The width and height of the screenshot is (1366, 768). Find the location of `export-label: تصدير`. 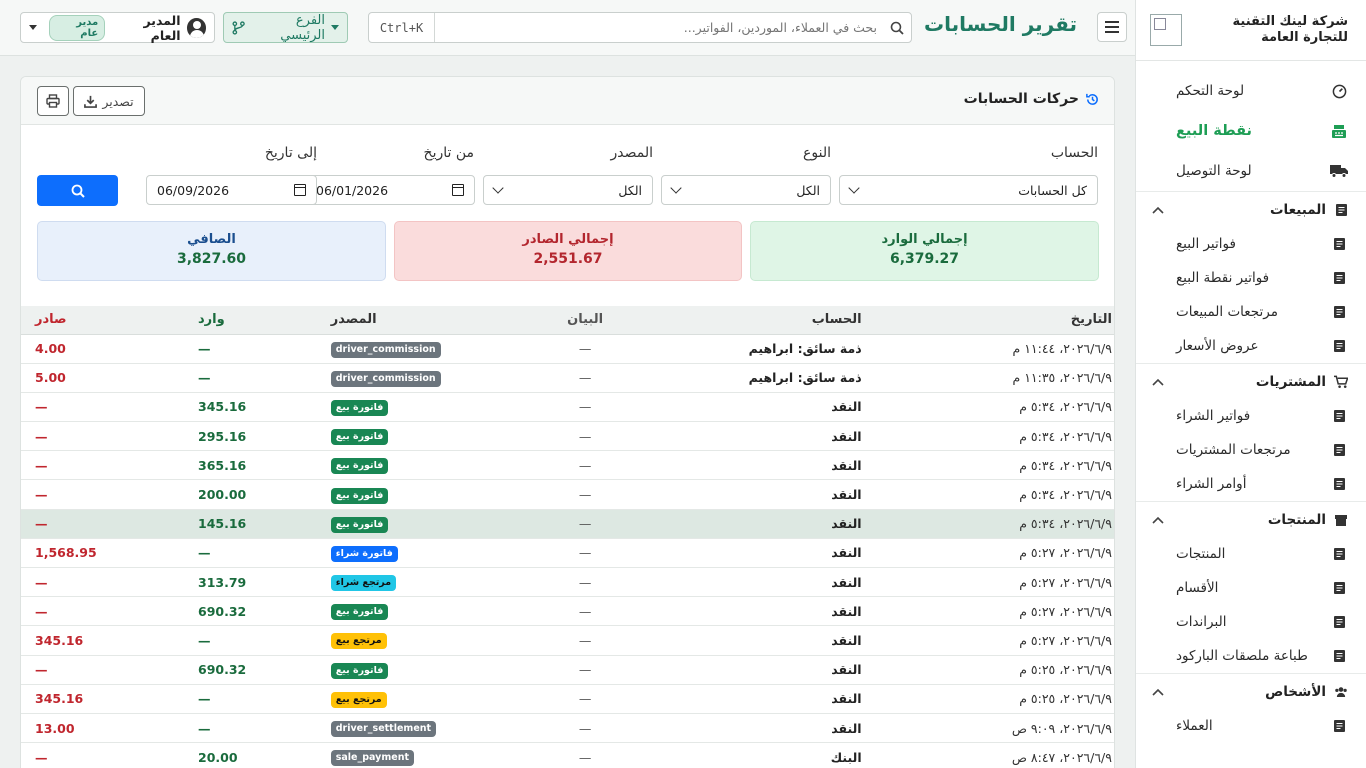

export-label: تصدير is located at coordinates (118, 101).